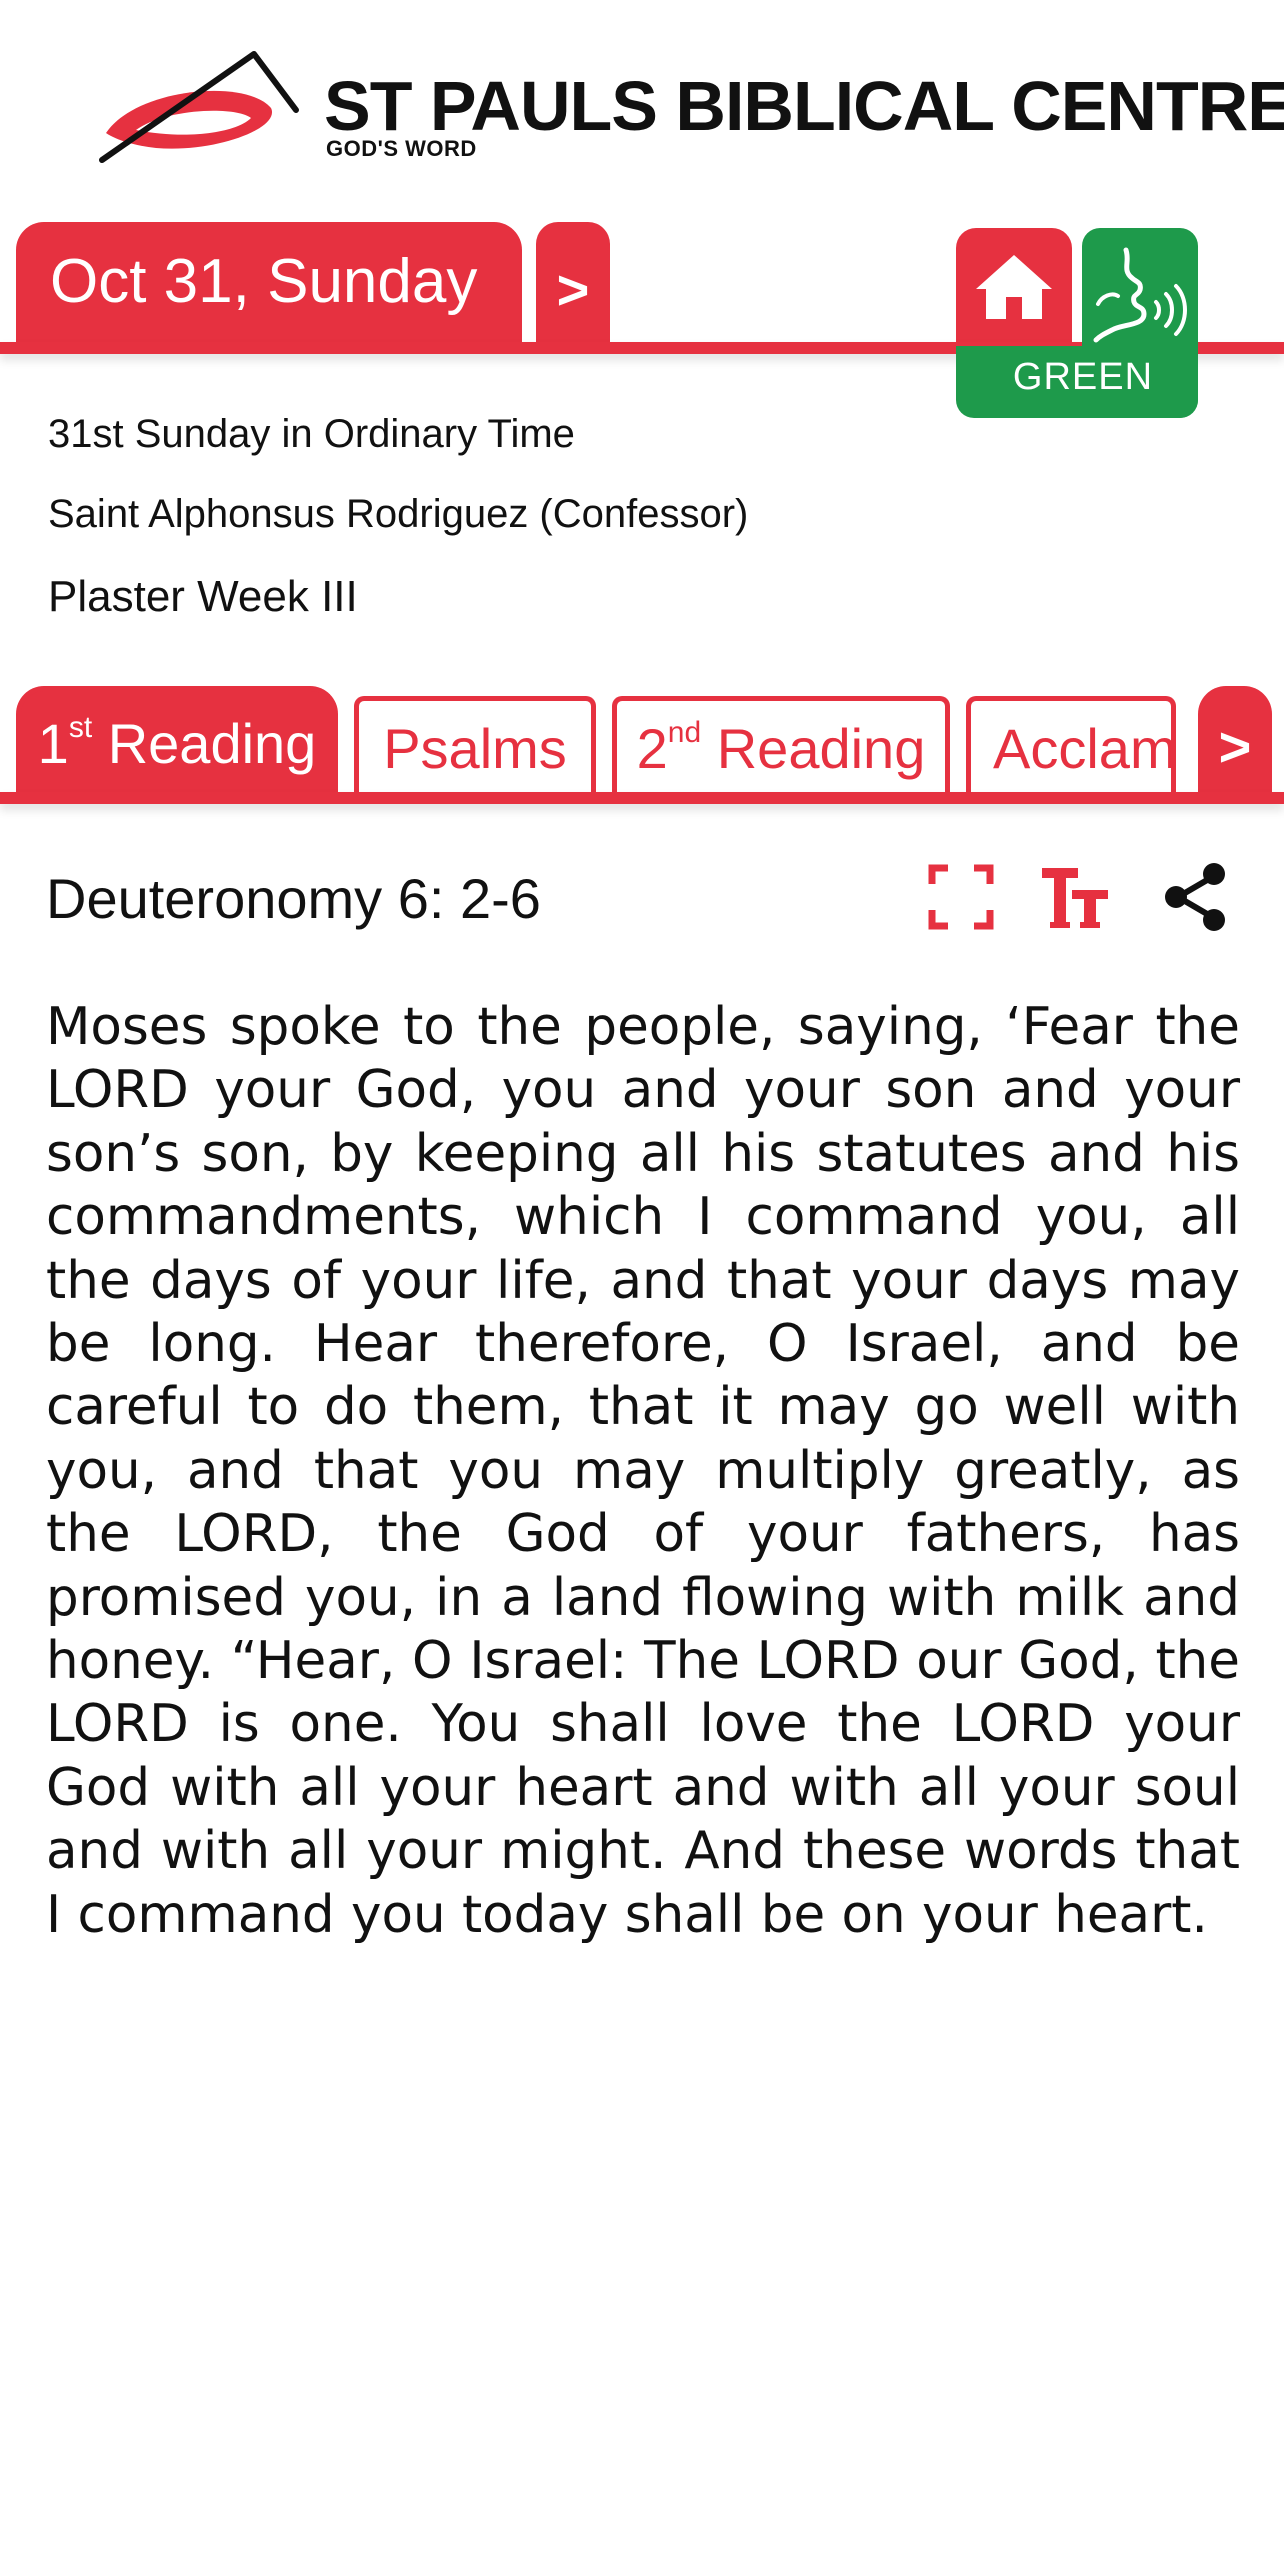 This screenshot has width=1284, height=2564. I want to click on psalter-week: Plaster Week III, so click(203, 596).